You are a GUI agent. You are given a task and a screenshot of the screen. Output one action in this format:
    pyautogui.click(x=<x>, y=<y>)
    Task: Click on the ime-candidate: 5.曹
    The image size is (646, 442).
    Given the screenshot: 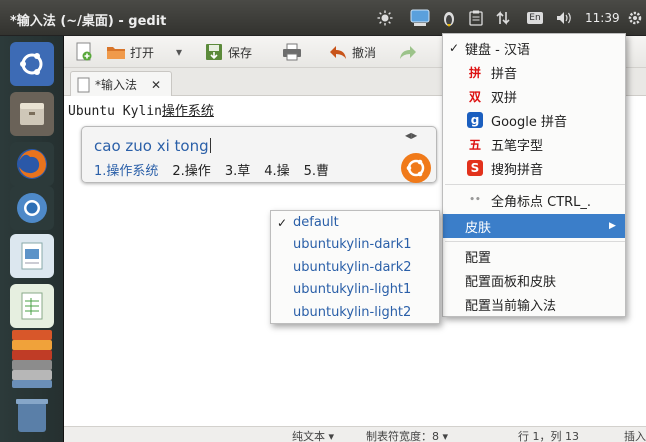 What is the action you would take?
    pyautogui.click(x=316, y=169)
    